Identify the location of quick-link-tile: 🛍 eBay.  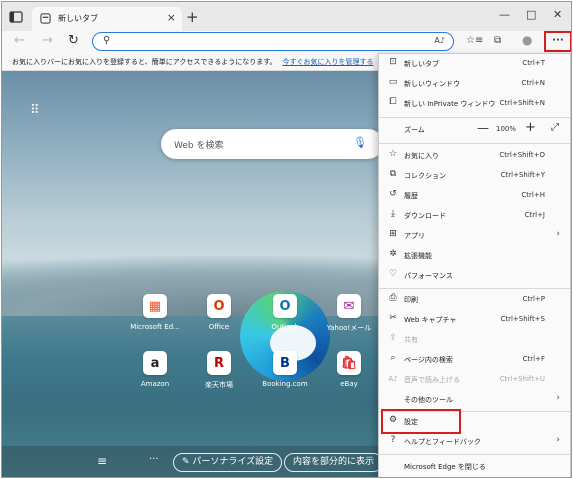
(349, 369).